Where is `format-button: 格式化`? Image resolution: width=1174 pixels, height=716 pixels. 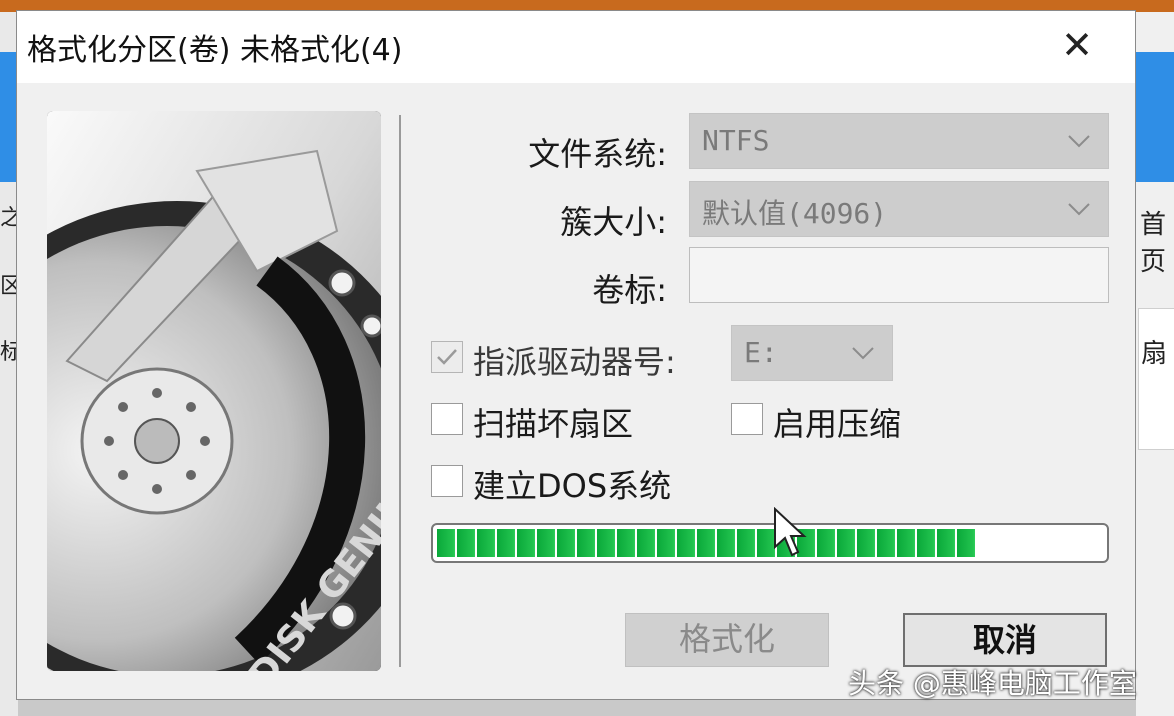 format-button: 格式化 is located at coordinates (727, 640).